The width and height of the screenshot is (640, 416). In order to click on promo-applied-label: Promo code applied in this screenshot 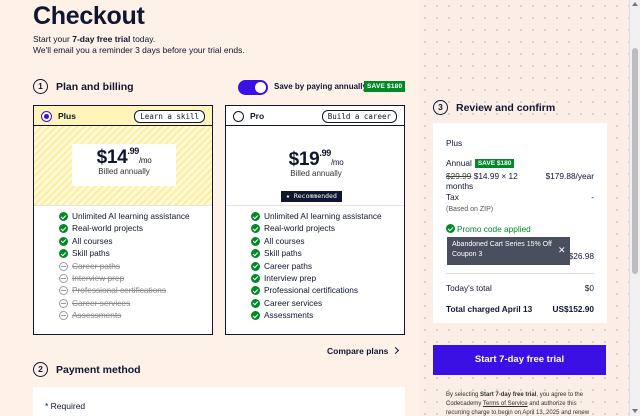, I will do `click(494, 229)`.